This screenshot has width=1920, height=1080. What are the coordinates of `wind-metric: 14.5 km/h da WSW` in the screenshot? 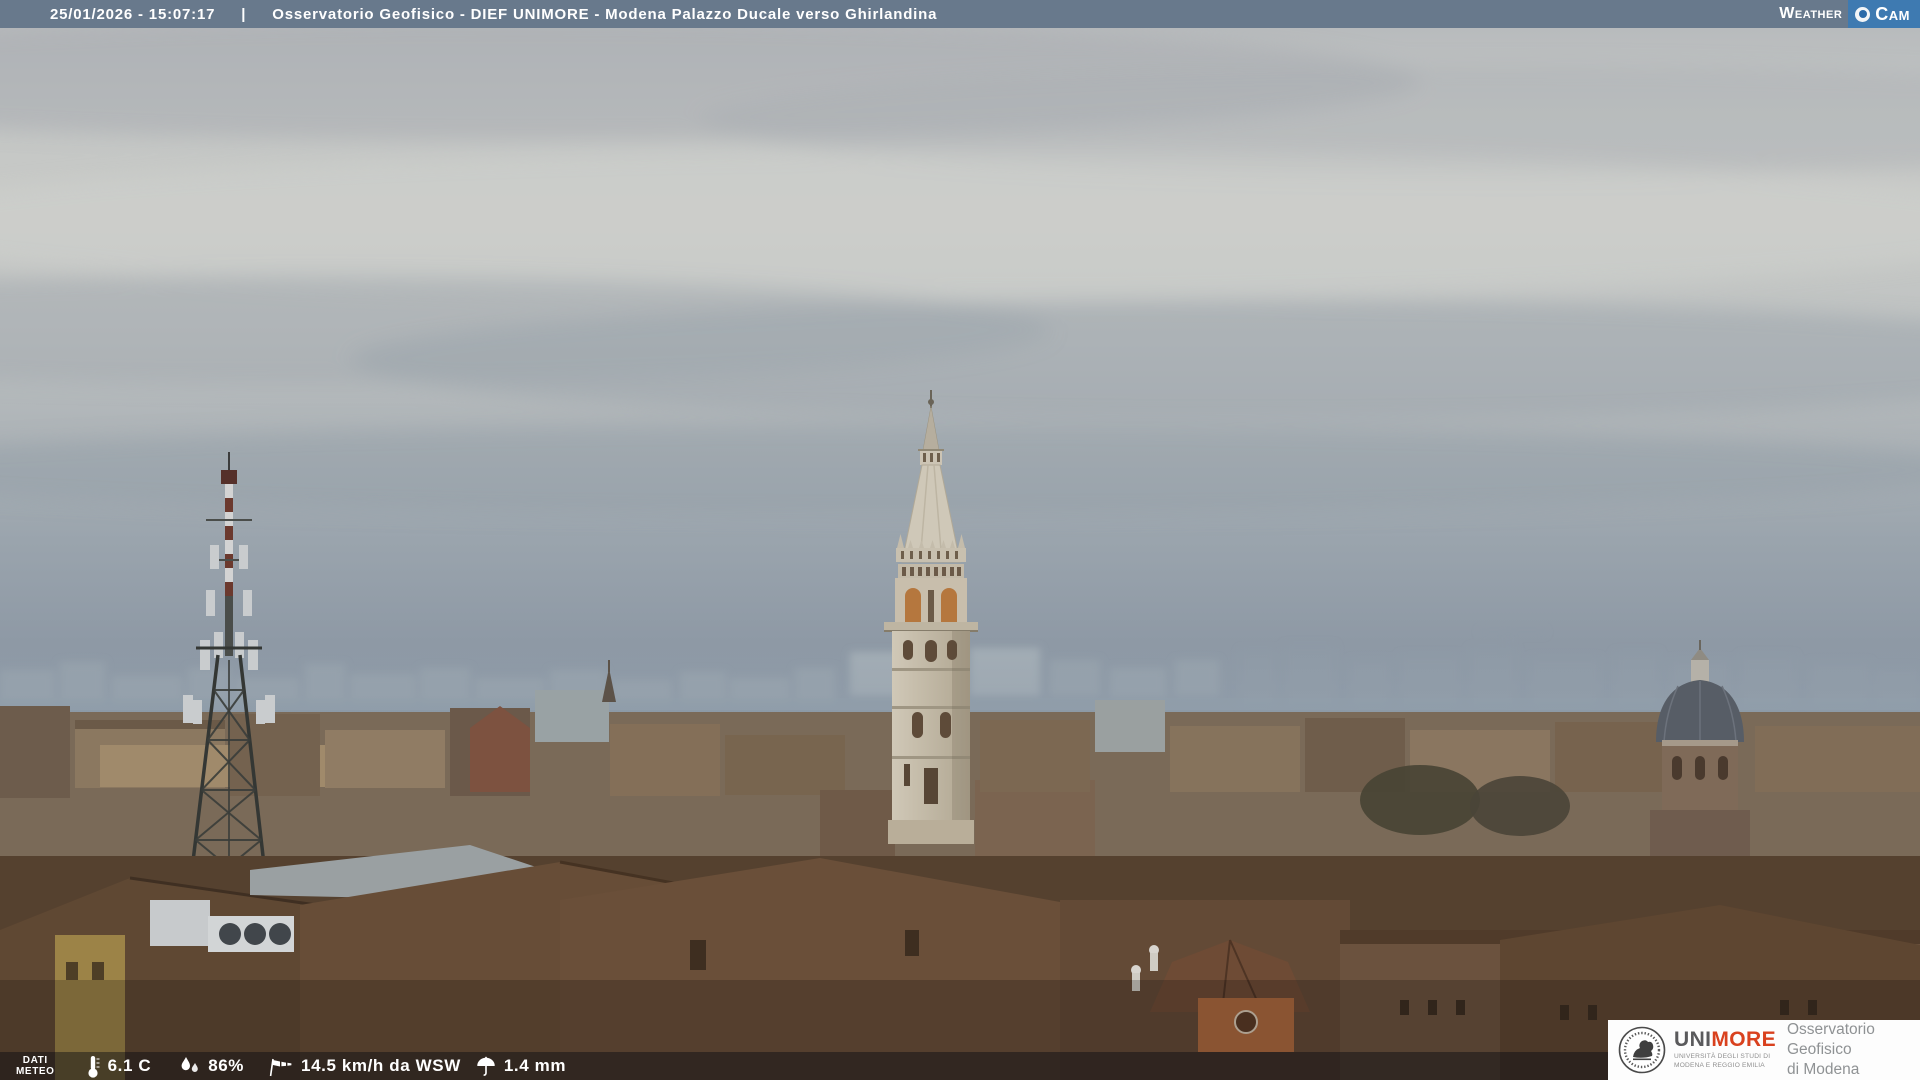 It's located at (364, 1066).